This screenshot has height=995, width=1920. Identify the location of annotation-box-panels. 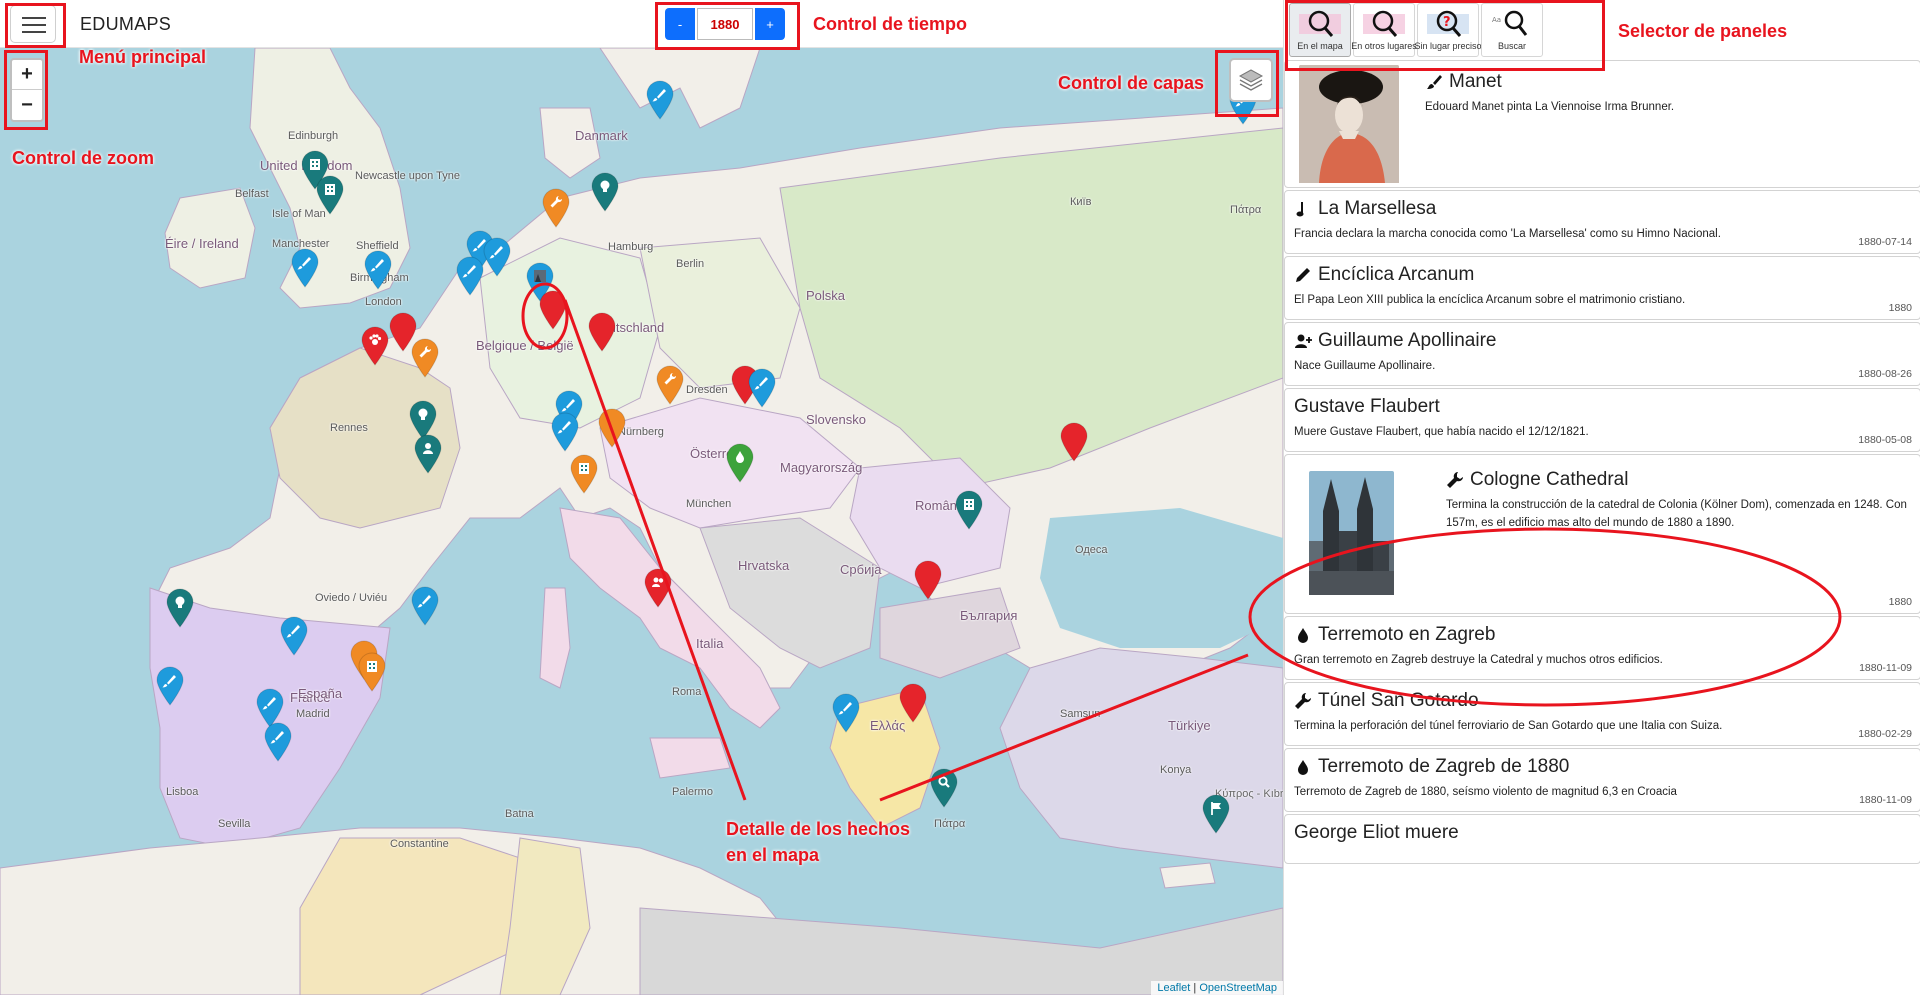
(1445, 35).